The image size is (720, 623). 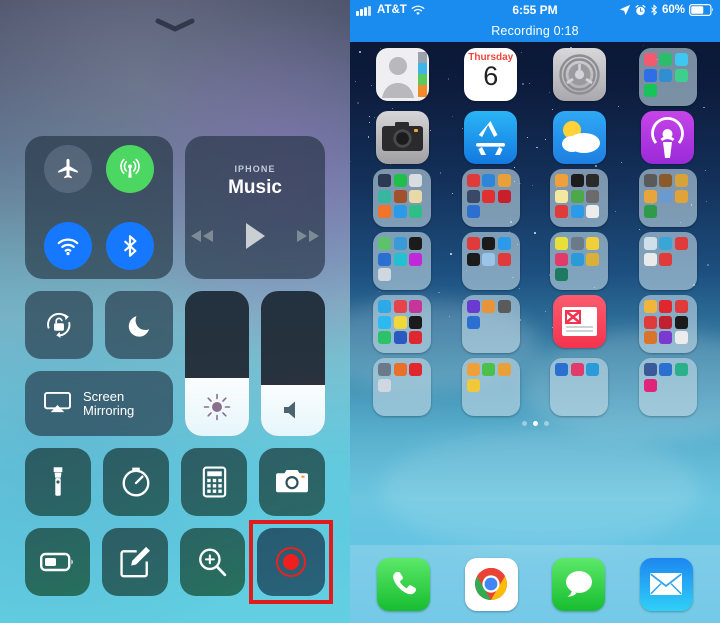 I want to click on now-playing-source: IPHONE, so click(x=255, y=169).